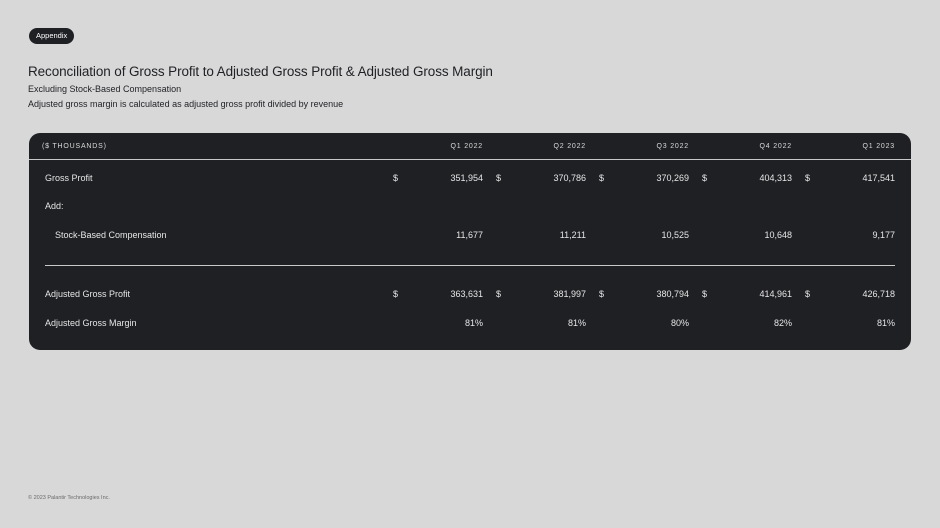  Describe the element at coordinates (466, 294) in the screenshot. I see `table-cell: 363,631` at that location.